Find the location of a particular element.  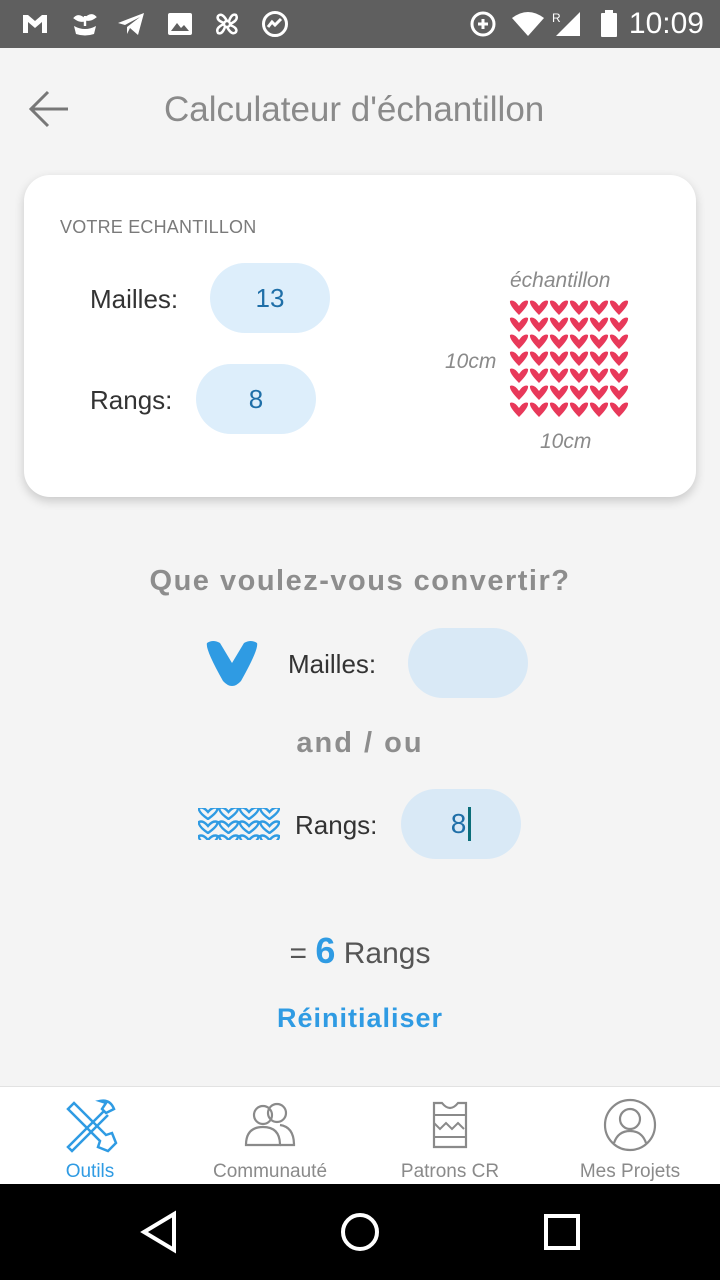

result-value: 6 is located at coordinates (325, 950).